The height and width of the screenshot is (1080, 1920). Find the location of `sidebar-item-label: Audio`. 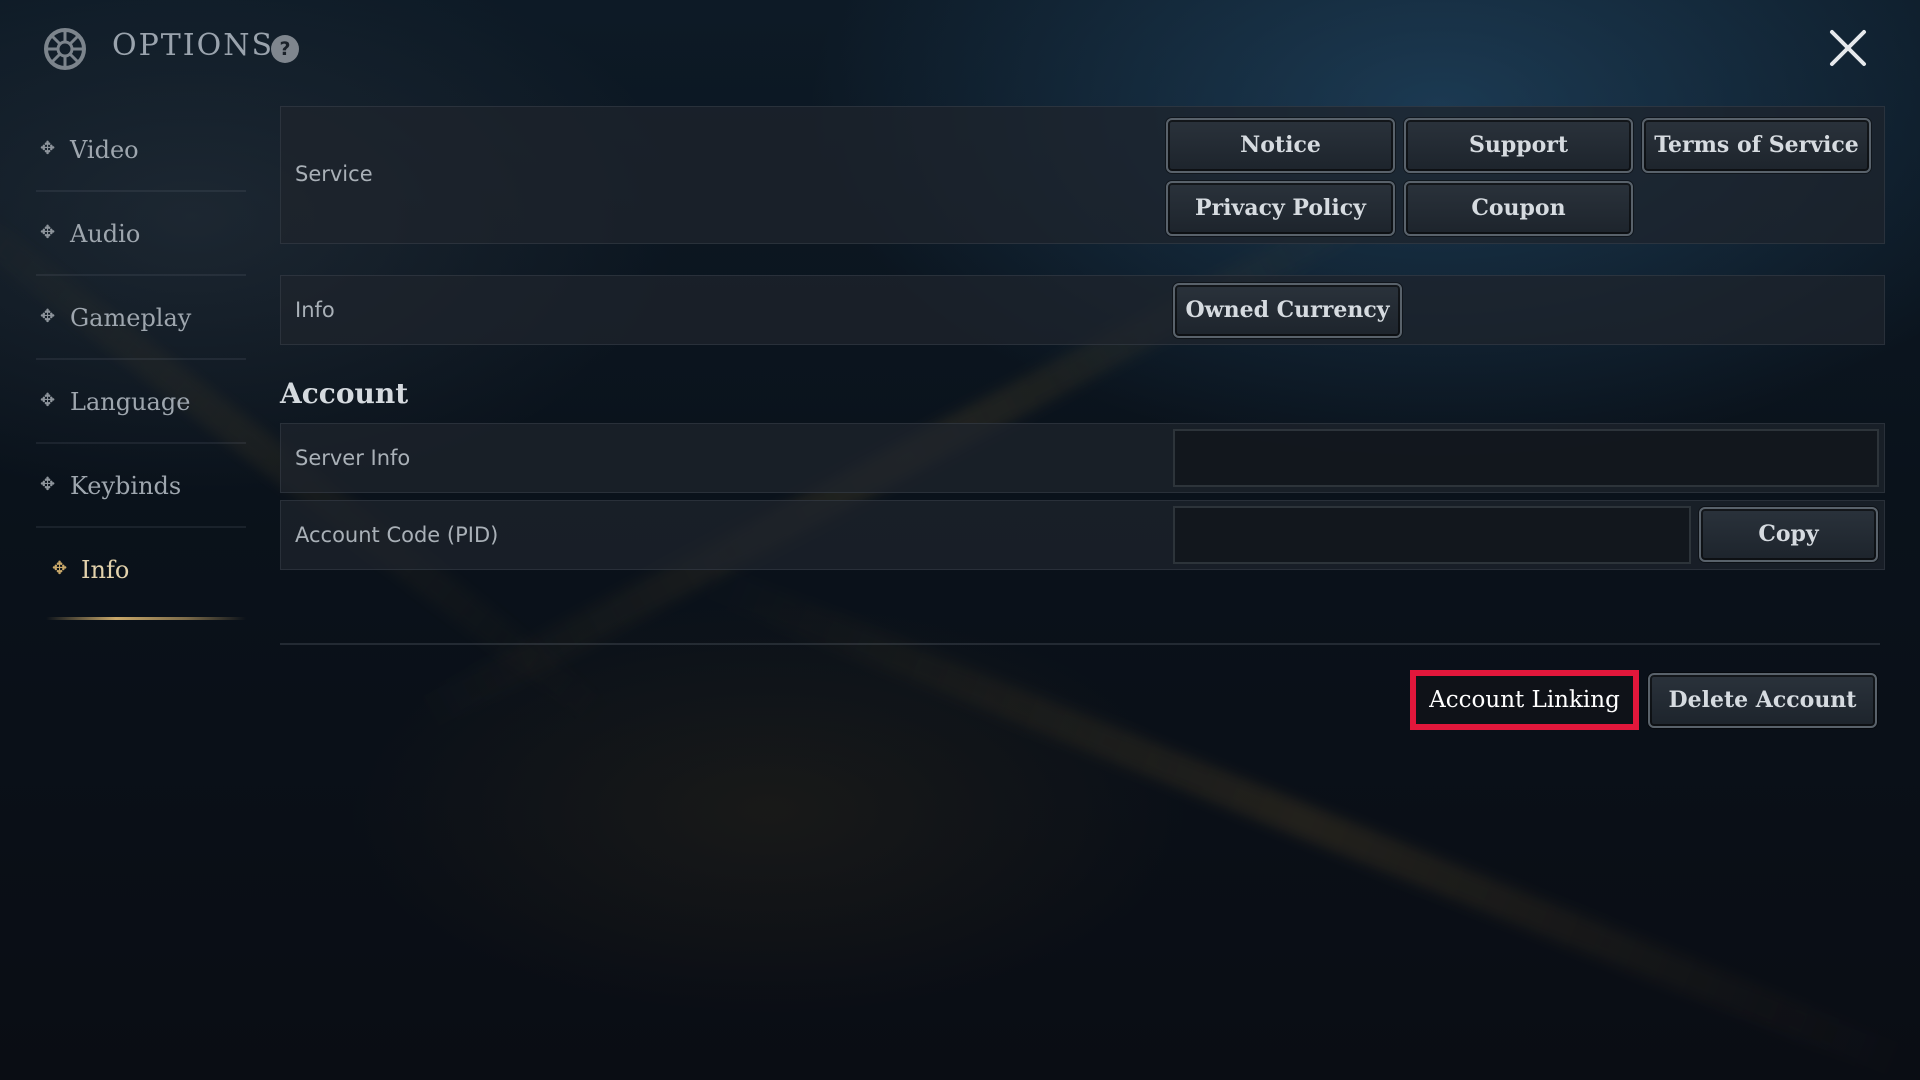

sidebar-item-label: Audio is located at coordinates (105, 234).